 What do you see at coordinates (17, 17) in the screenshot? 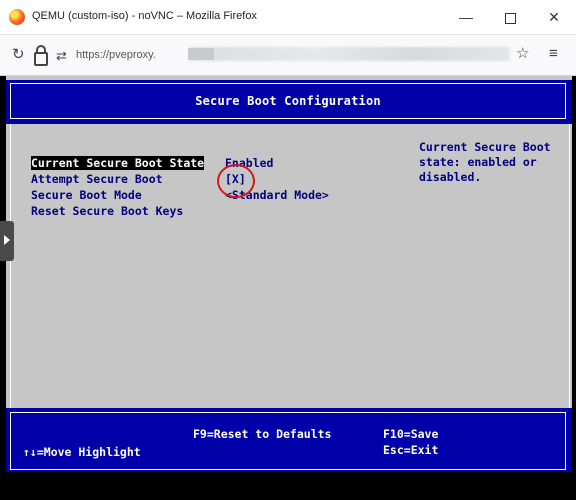
I see `firefox-icon` at bounding box center [17, 17].